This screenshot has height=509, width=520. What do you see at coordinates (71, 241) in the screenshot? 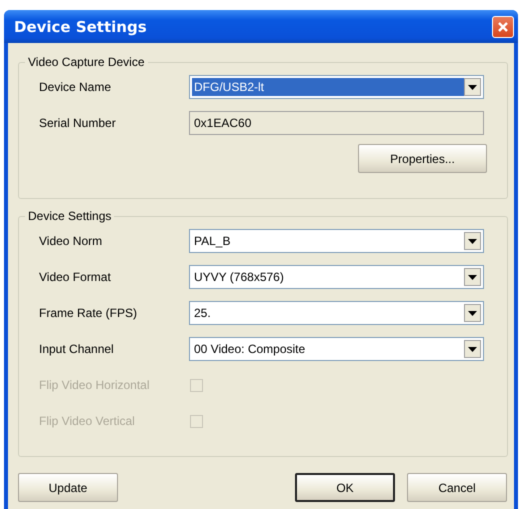
I see `field-label: Video Norm` at bounding box center [71, 241].